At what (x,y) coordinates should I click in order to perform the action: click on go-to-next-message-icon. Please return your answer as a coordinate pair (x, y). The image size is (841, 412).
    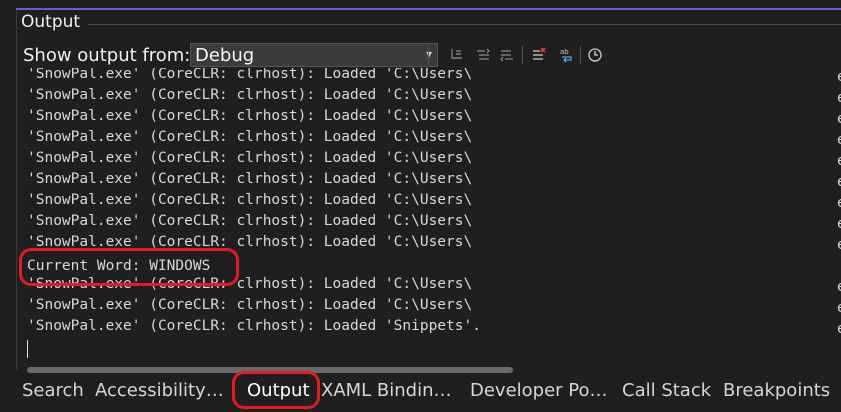
    Looking at the image, I should click on (507, 55).